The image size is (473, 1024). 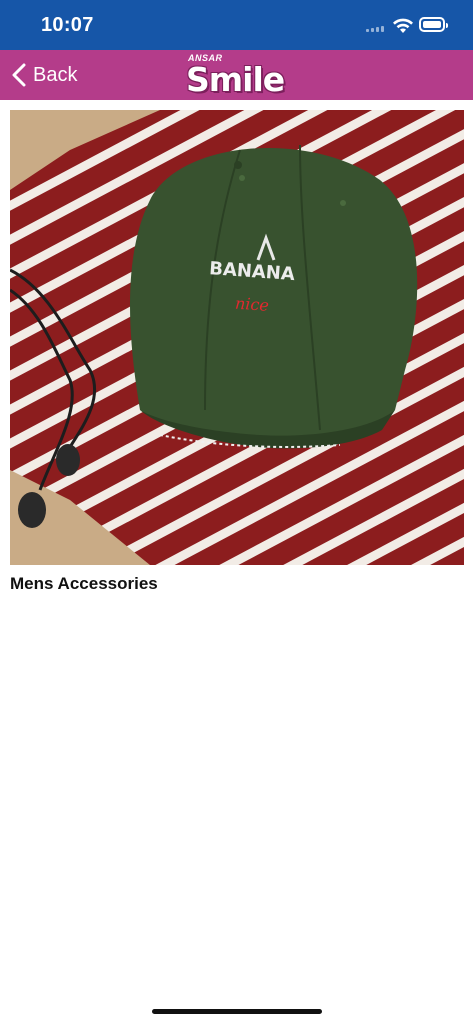 I want to click on back-label: Back, so click(x=55, y=74).